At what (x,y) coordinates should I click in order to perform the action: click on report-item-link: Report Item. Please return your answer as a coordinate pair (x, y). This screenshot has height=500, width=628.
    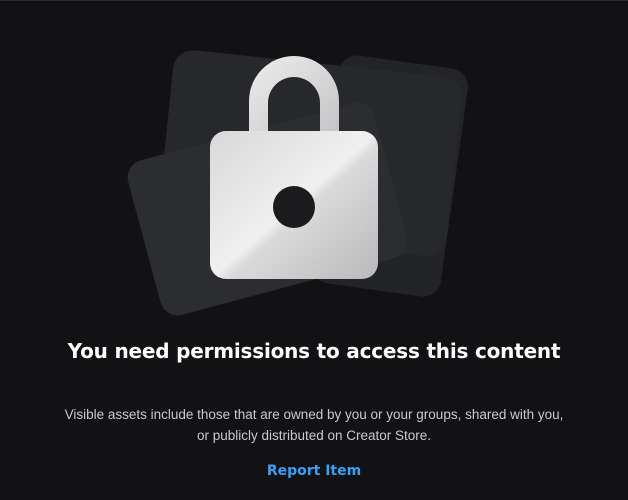
    Looking at the image, I should click on (314, 471).